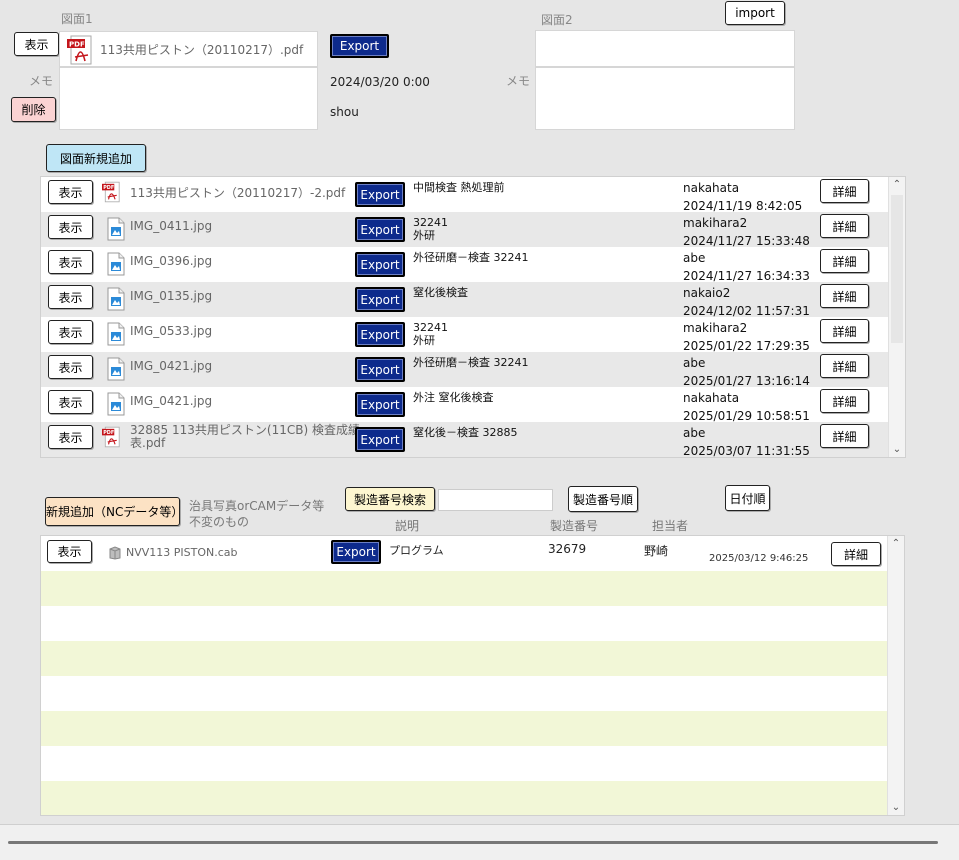 The width and height of the screenshot is (959, 860). I want to click on file-name: IMG_0533.jpg, so click(171, 331).